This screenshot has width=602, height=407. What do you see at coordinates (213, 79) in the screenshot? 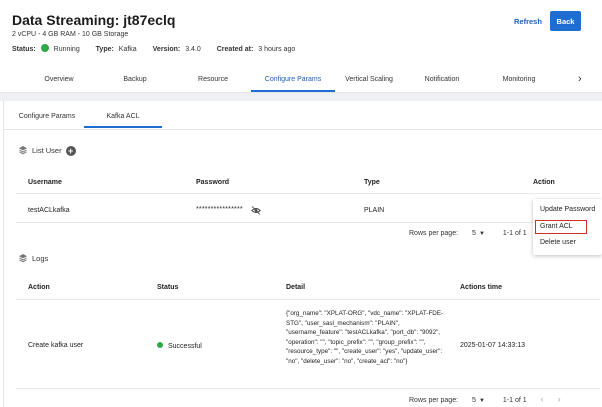
I see `tab-resource: Resource` at bounding box center [213, 79].